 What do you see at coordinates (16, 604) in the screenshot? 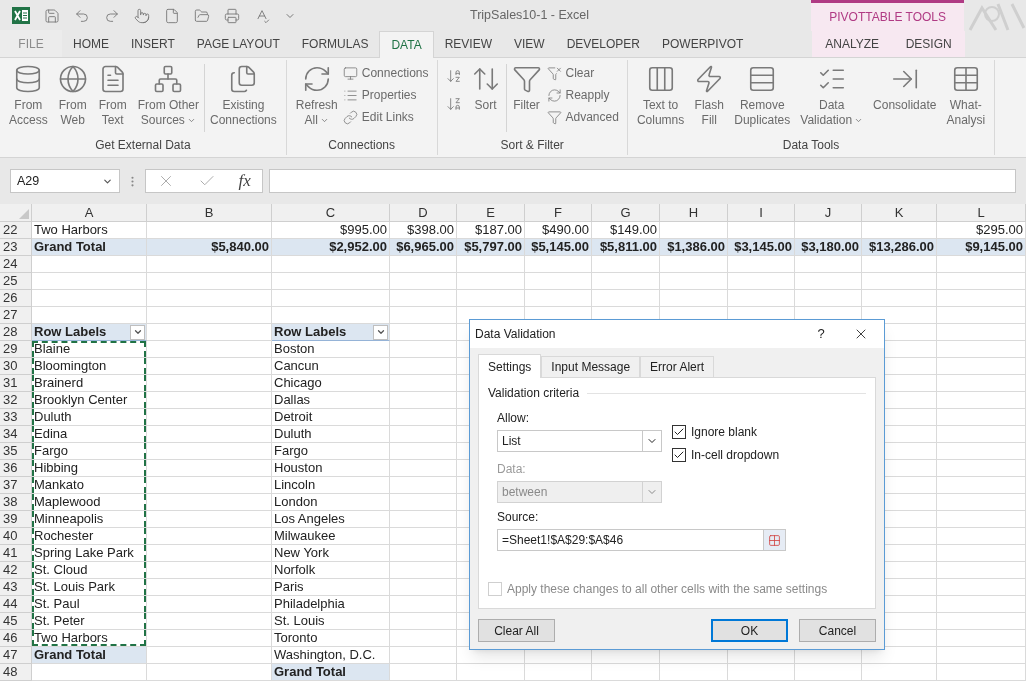
I see `row-number: 44` at bounding box center [16, 604].